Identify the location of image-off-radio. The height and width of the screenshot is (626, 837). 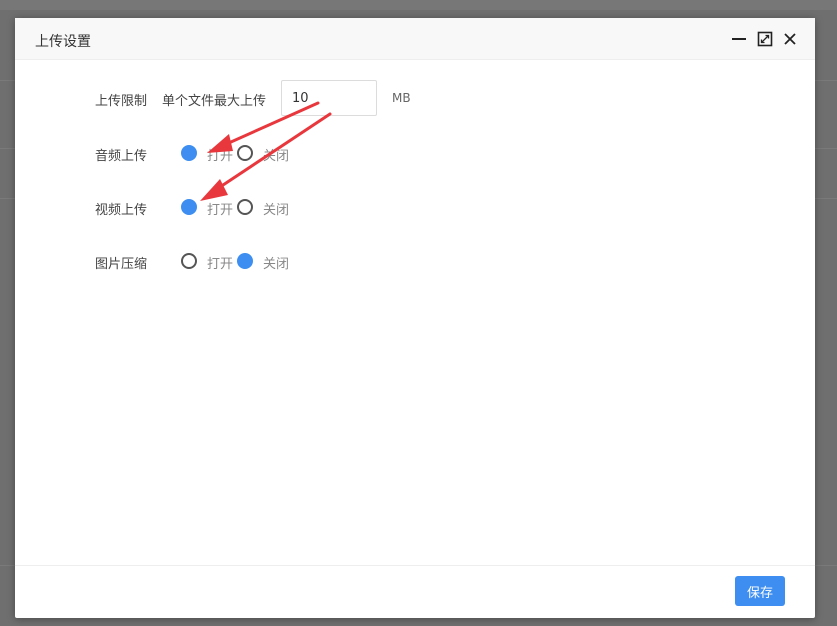
(245, 261).